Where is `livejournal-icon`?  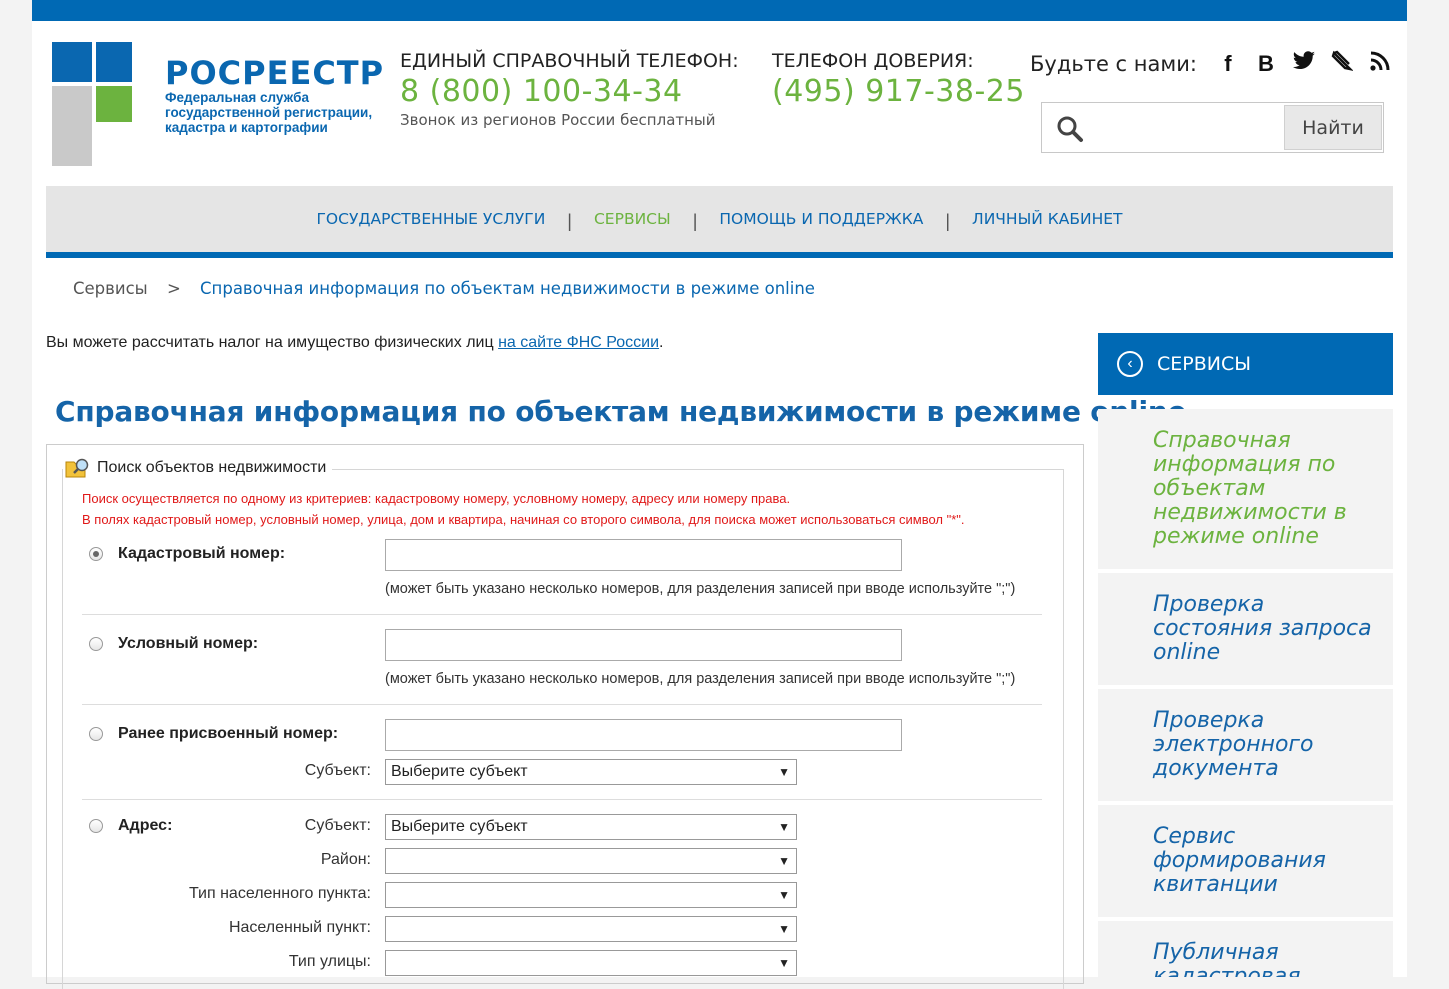 livejournal-icon is located at coordinates (1342, 64).